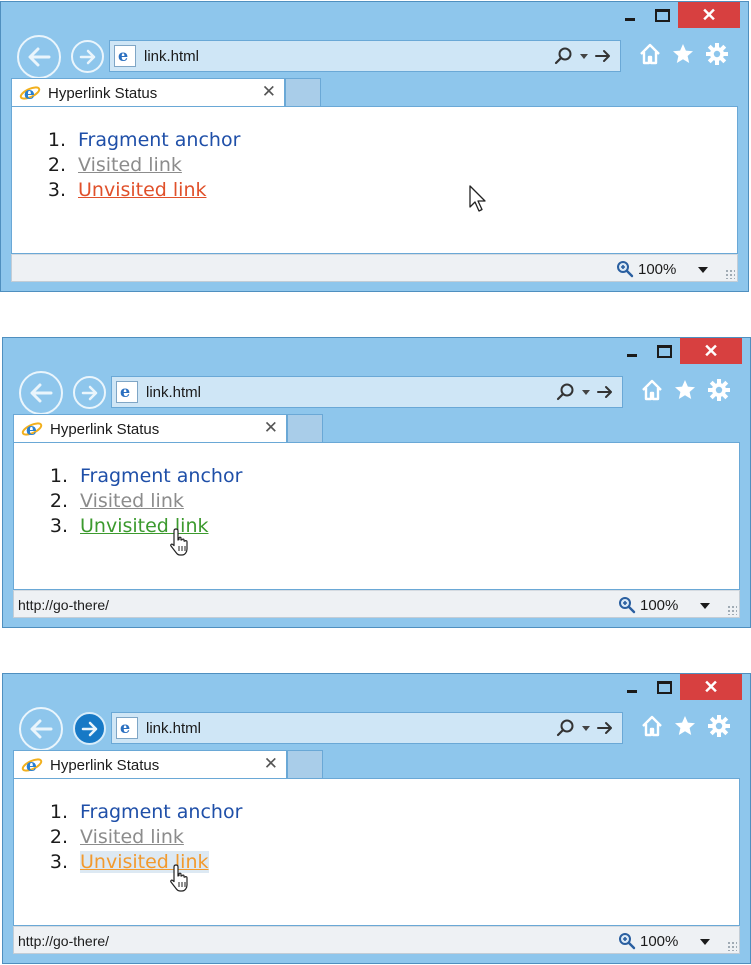 This screenshot has height=965, width=751. I want to click on hand-cursor-icon, so click(179, 542).